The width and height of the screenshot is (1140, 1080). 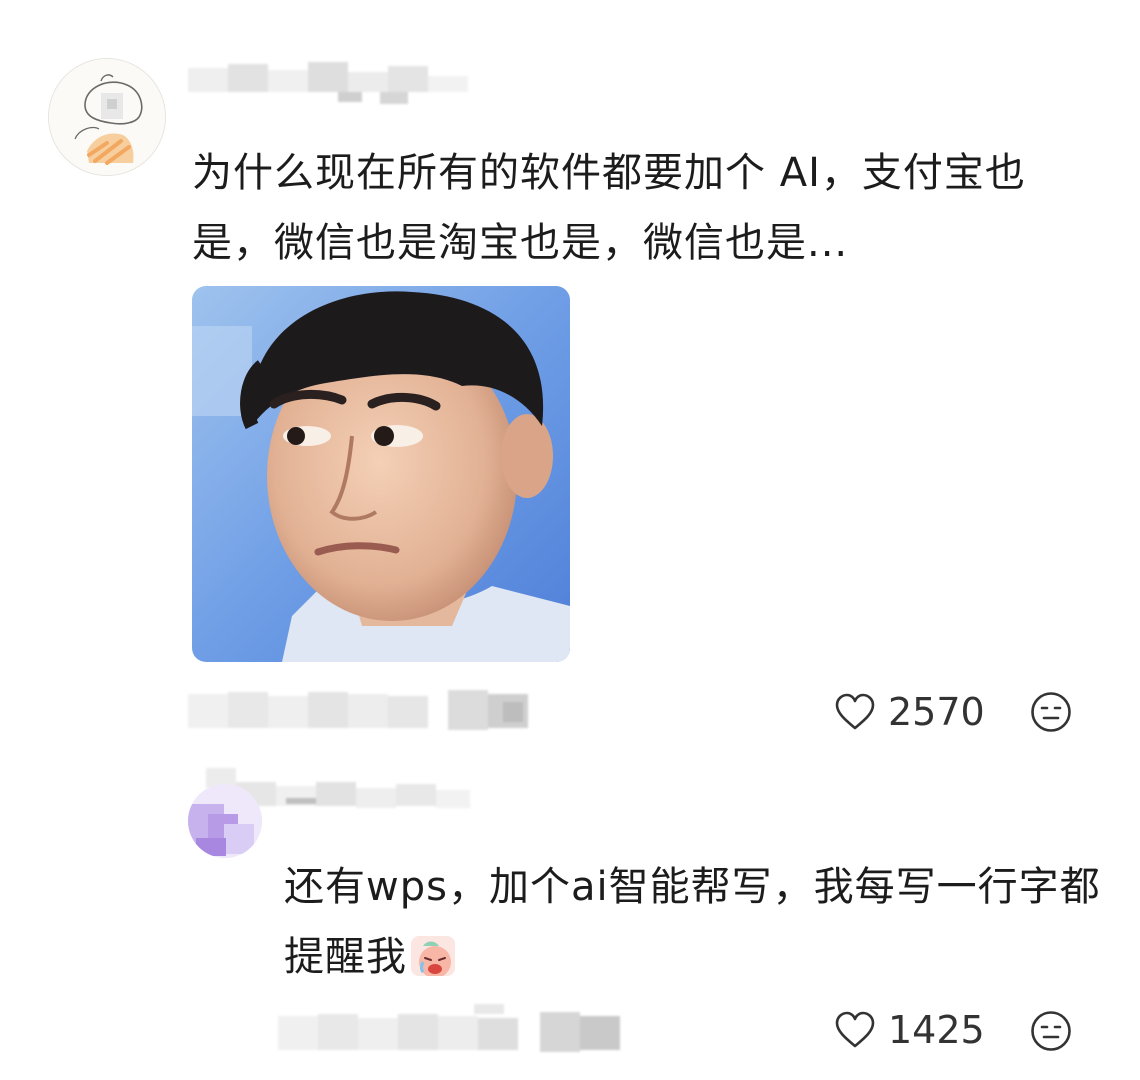 I want to click on avatar, so click(x=107, y=117).